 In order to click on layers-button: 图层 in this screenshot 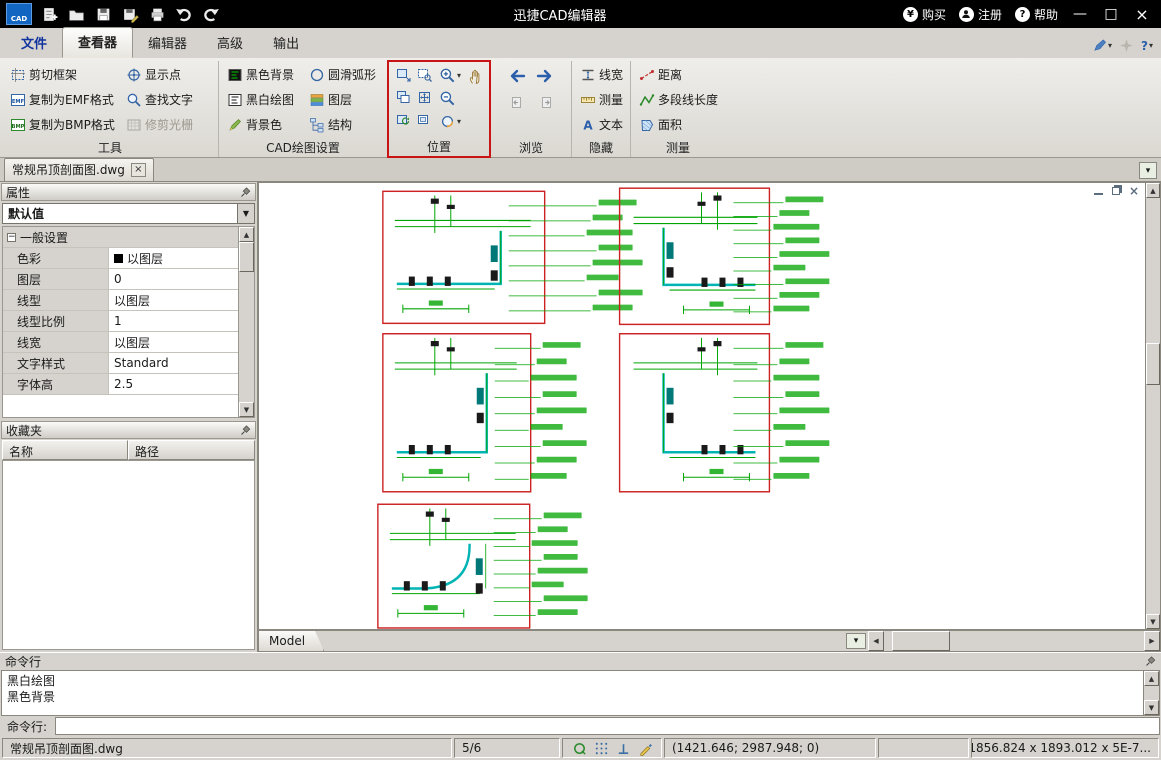, I will do `click(344, 99)`.